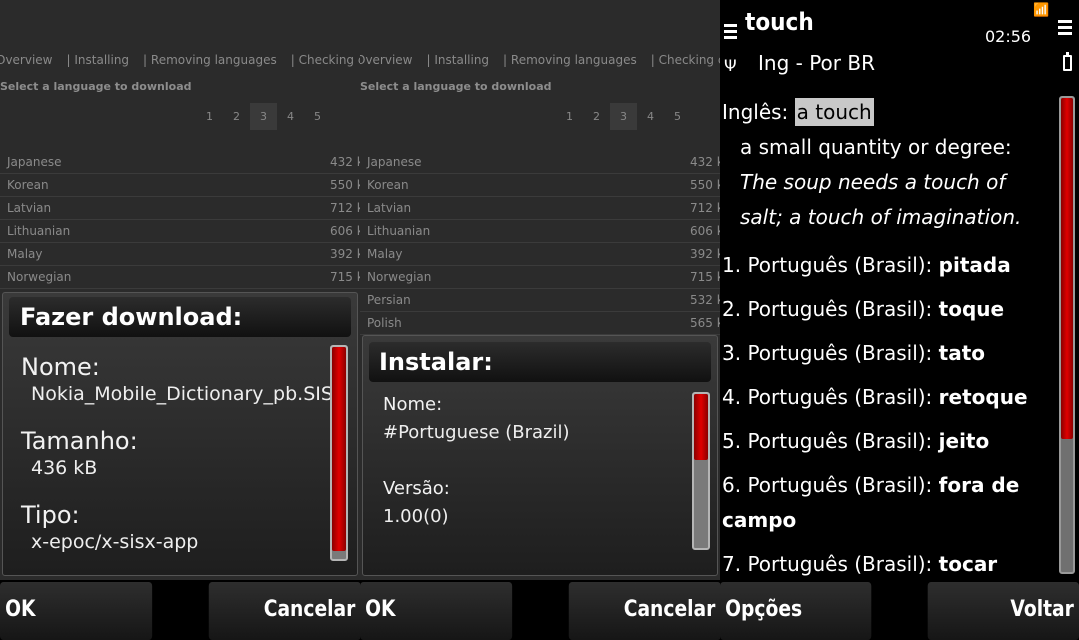  What do you see at coordinates (345, 231) in the screenshot?
I see `language-size: 606 kB` at bounding box center [345, 231].